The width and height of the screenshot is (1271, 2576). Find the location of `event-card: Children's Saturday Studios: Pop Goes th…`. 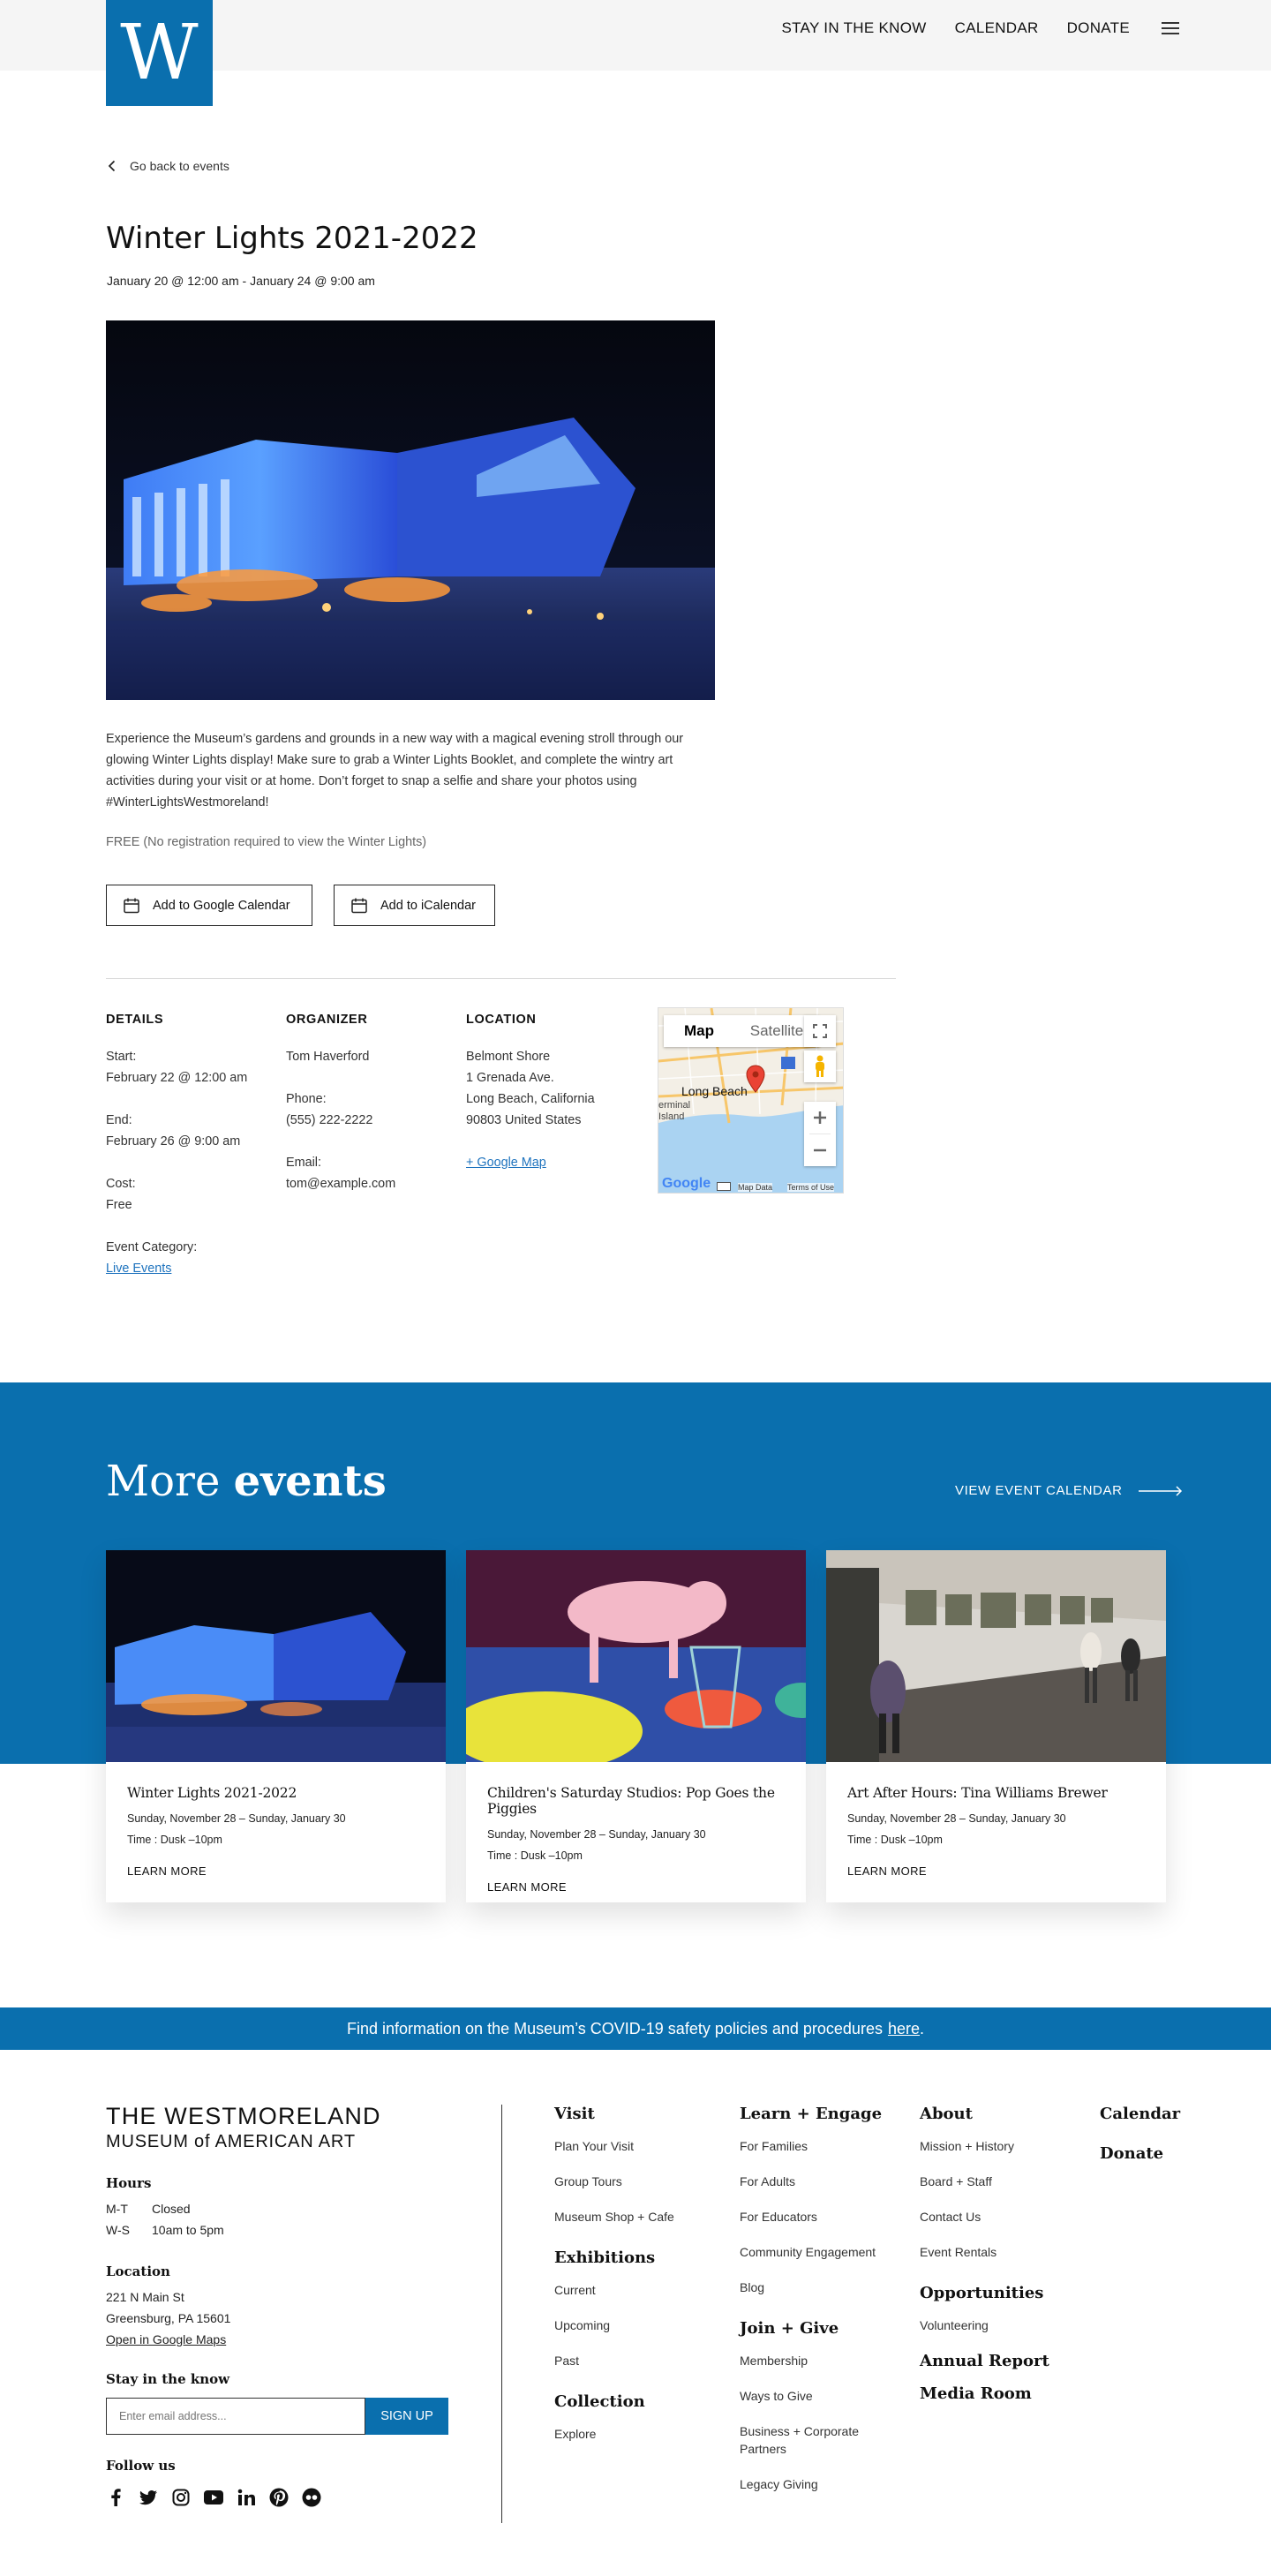

event-card: Children's Saturday Studios: Pop Goes th… is located at coordinates (636, 1726).